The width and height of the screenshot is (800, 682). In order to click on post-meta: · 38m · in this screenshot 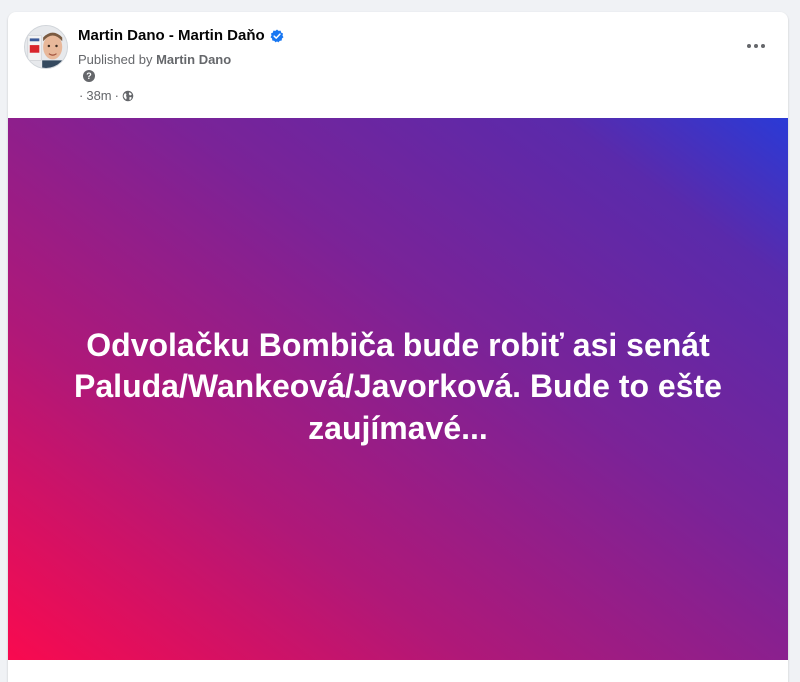, I will do `click(105, 95)`.